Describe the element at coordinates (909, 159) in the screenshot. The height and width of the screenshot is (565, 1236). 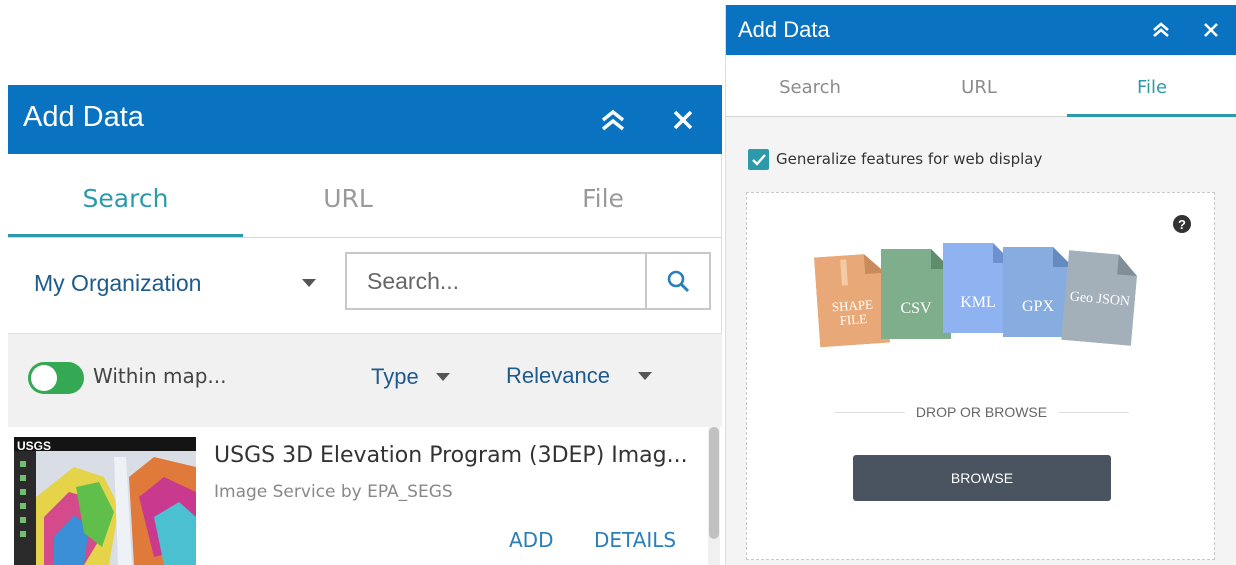
I see `generalize-label: Generalize features for web display` at that location.